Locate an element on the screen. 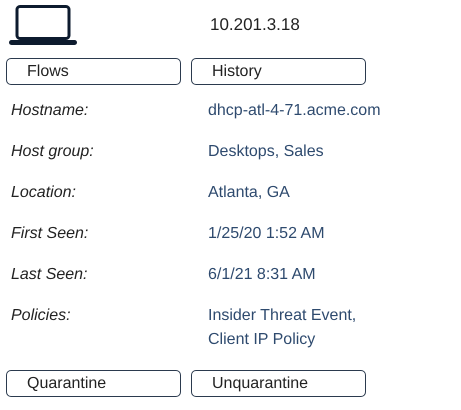  laptop-icon is located at coordinates (43, 25).